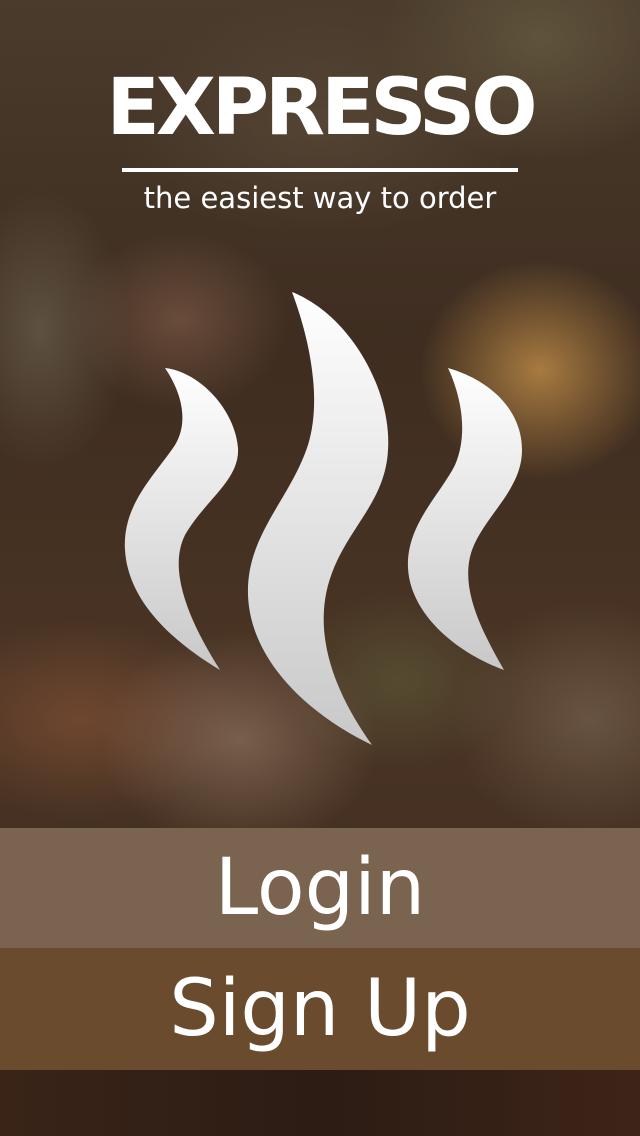 This screenshot has width=640, height=1136. What do you see at coordinates (464, 519) in the screenshot?
I see `steam-wisp-right` at bounding box center [464, 519].